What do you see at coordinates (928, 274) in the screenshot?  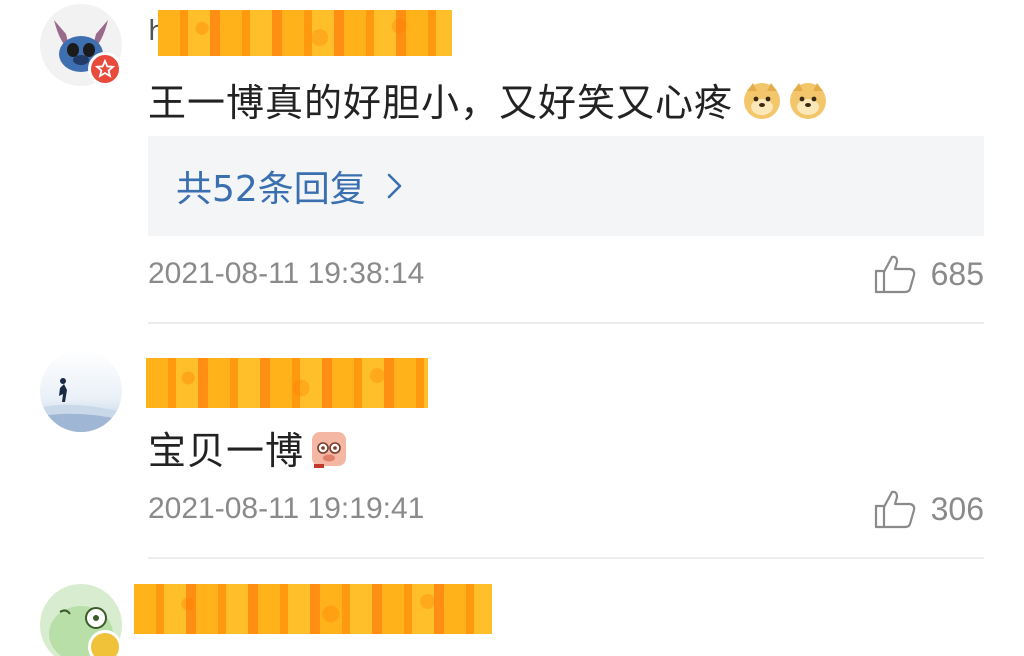 I see `like-button: 685` at bounding box center [928, 274].